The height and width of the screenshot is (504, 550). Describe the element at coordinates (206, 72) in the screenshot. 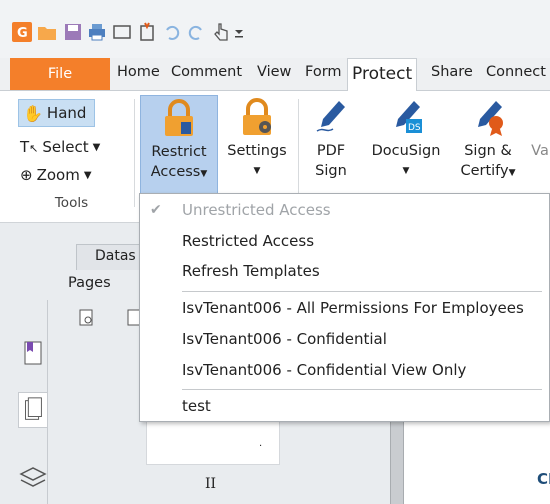

I see `tab-comment: Comment` at that location.